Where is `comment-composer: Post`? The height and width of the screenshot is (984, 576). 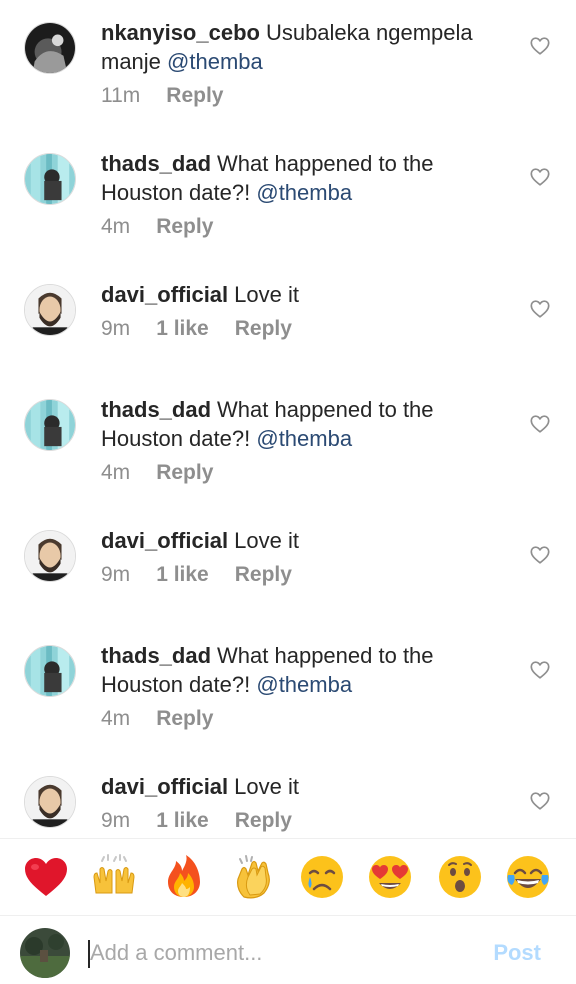 comment-composer: Post is located at coordinates (288, 950).